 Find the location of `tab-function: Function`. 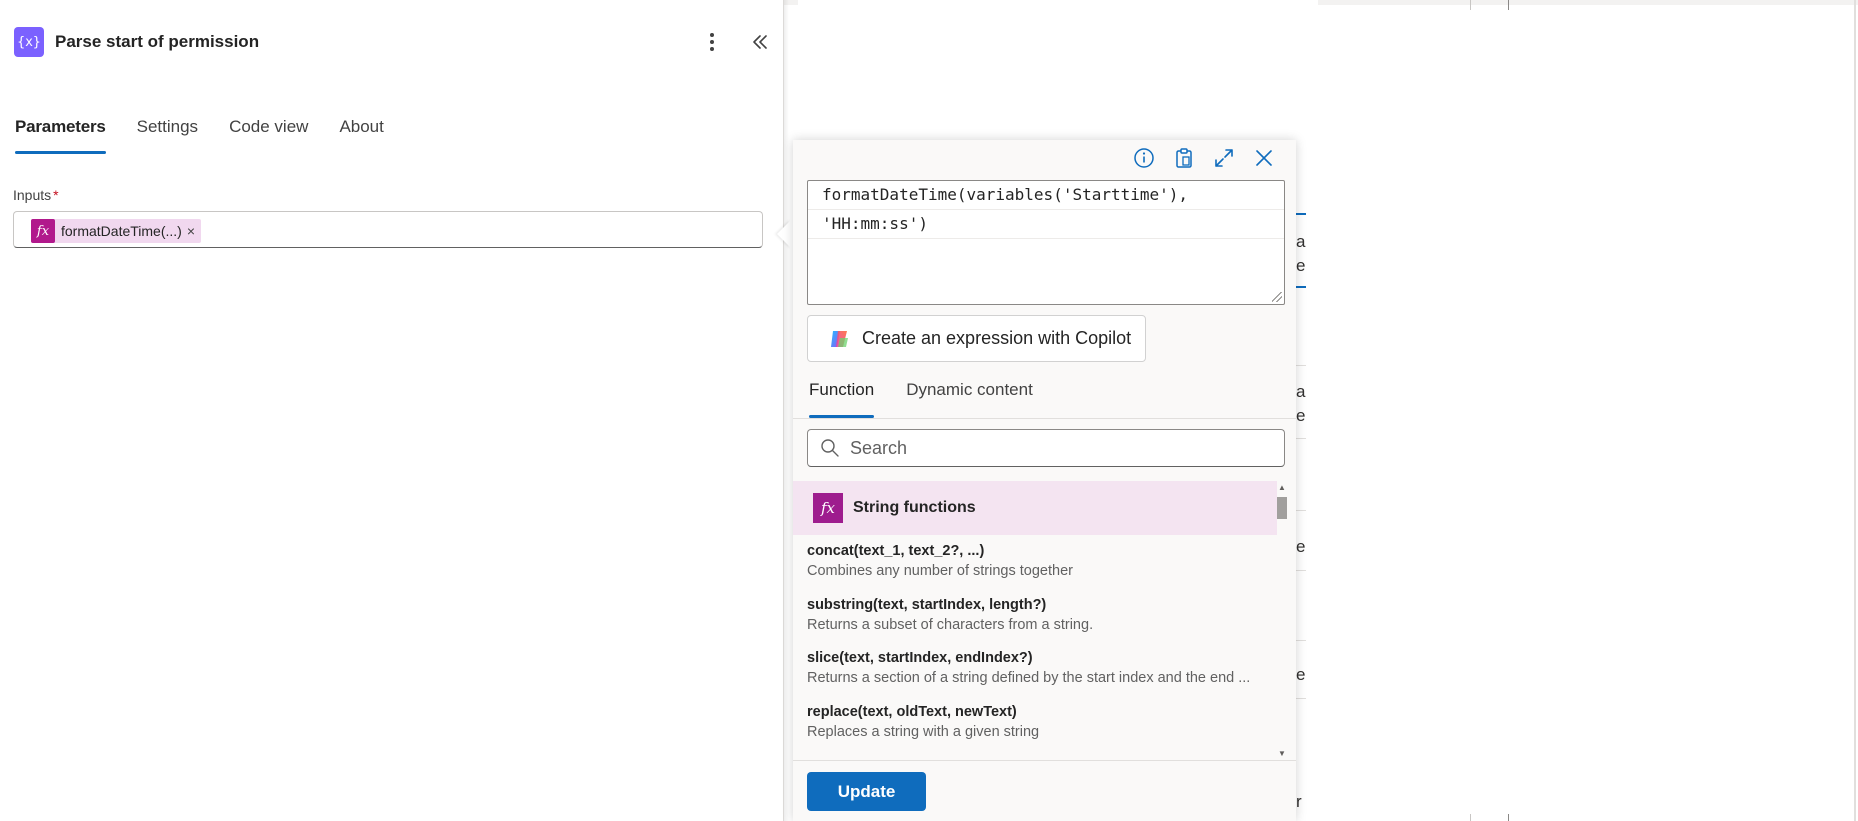

tab-function: Function is located at coordinates (842, 398).